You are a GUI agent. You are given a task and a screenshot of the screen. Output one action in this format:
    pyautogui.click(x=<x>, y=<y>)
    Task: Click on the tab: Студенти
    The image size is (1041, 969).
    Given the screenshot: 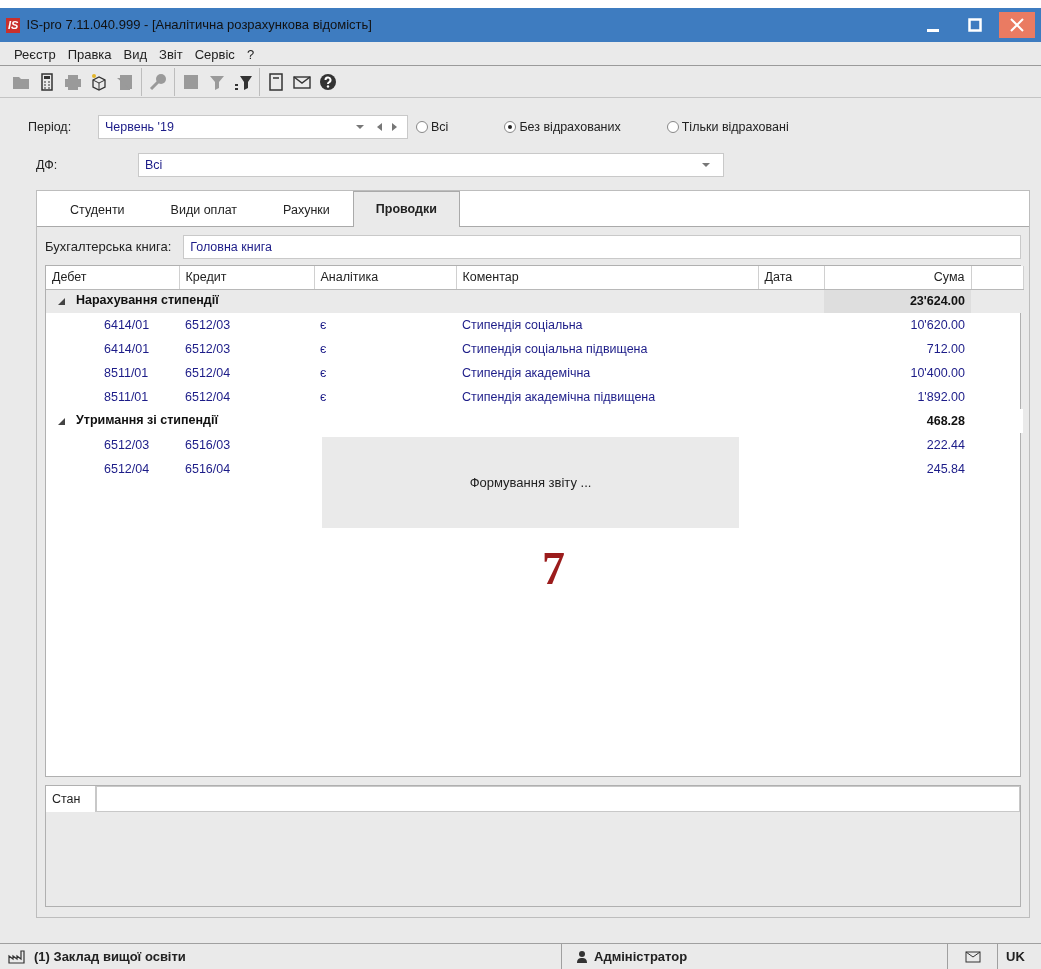 What is the action you would take?
    pyautogui.click(x=97, y=210)
    